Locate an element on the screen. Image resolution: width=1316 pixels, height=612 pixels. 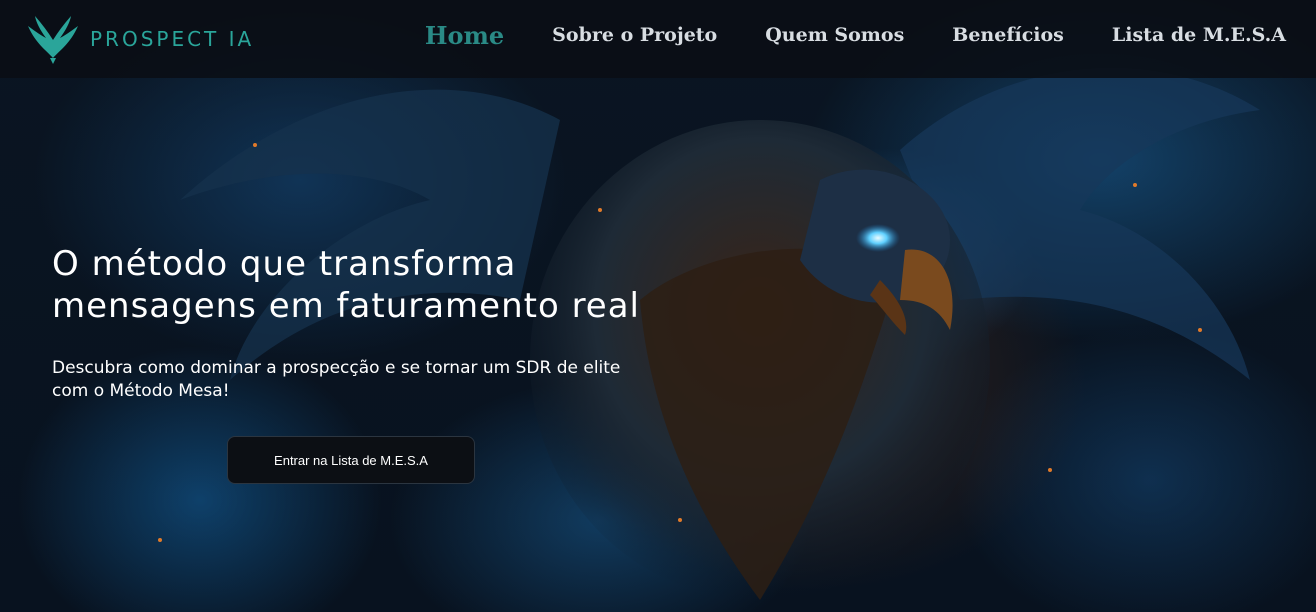
join-list-button: Entrar na Lista de M.E.S.A is located at coordinates (351, 460).